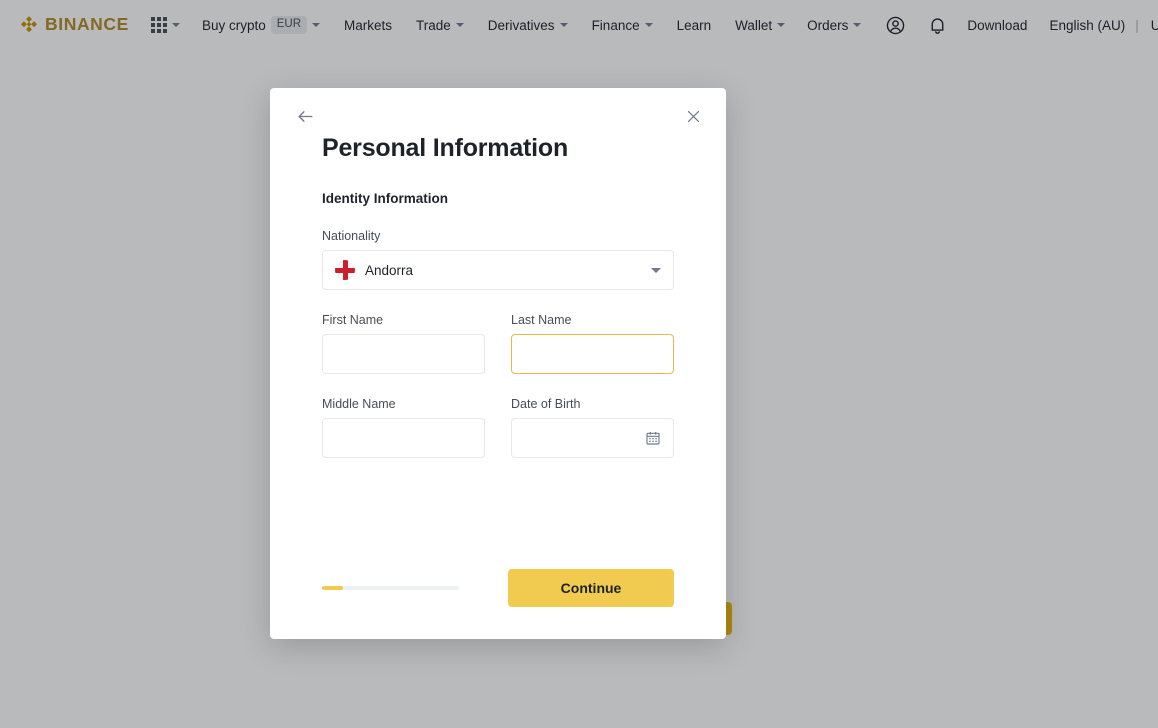 Image resolution: width=1158 pixels, height=728 pixels. I want to click on nationality-label: Nationality, so click(351, 236).